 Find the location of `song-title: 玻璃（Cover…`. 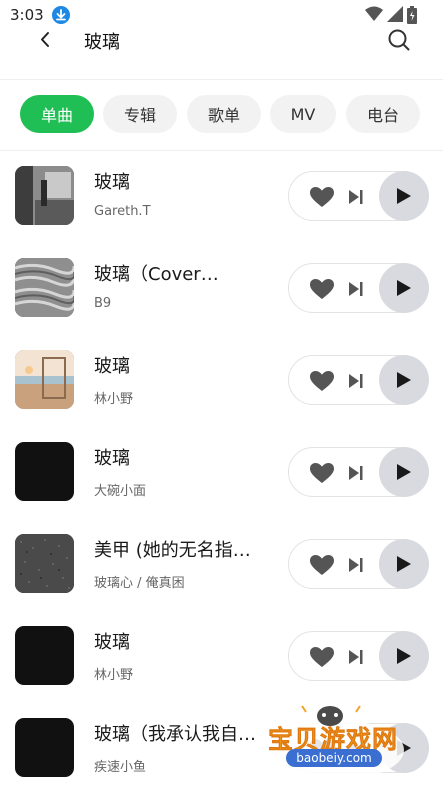

song-title: 玻璃（Cover… is located at coordinates (156, 274).